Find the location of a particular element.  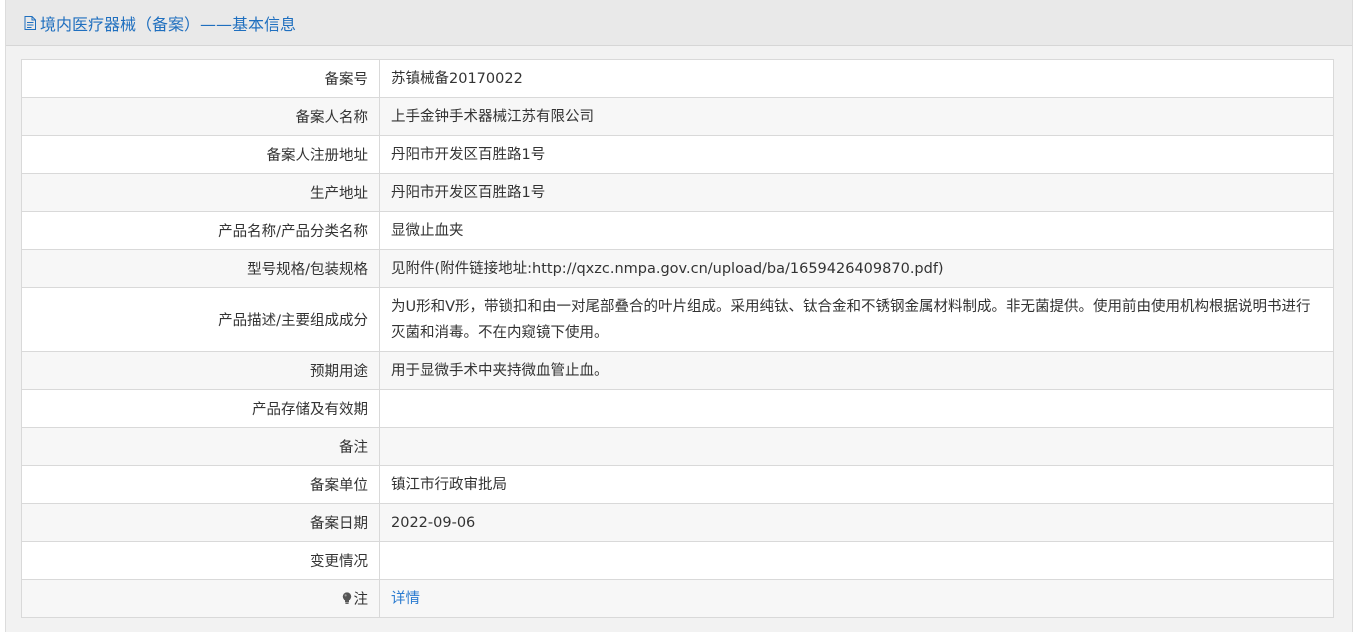

note-label: 注 is located at coordinates (355, 598).